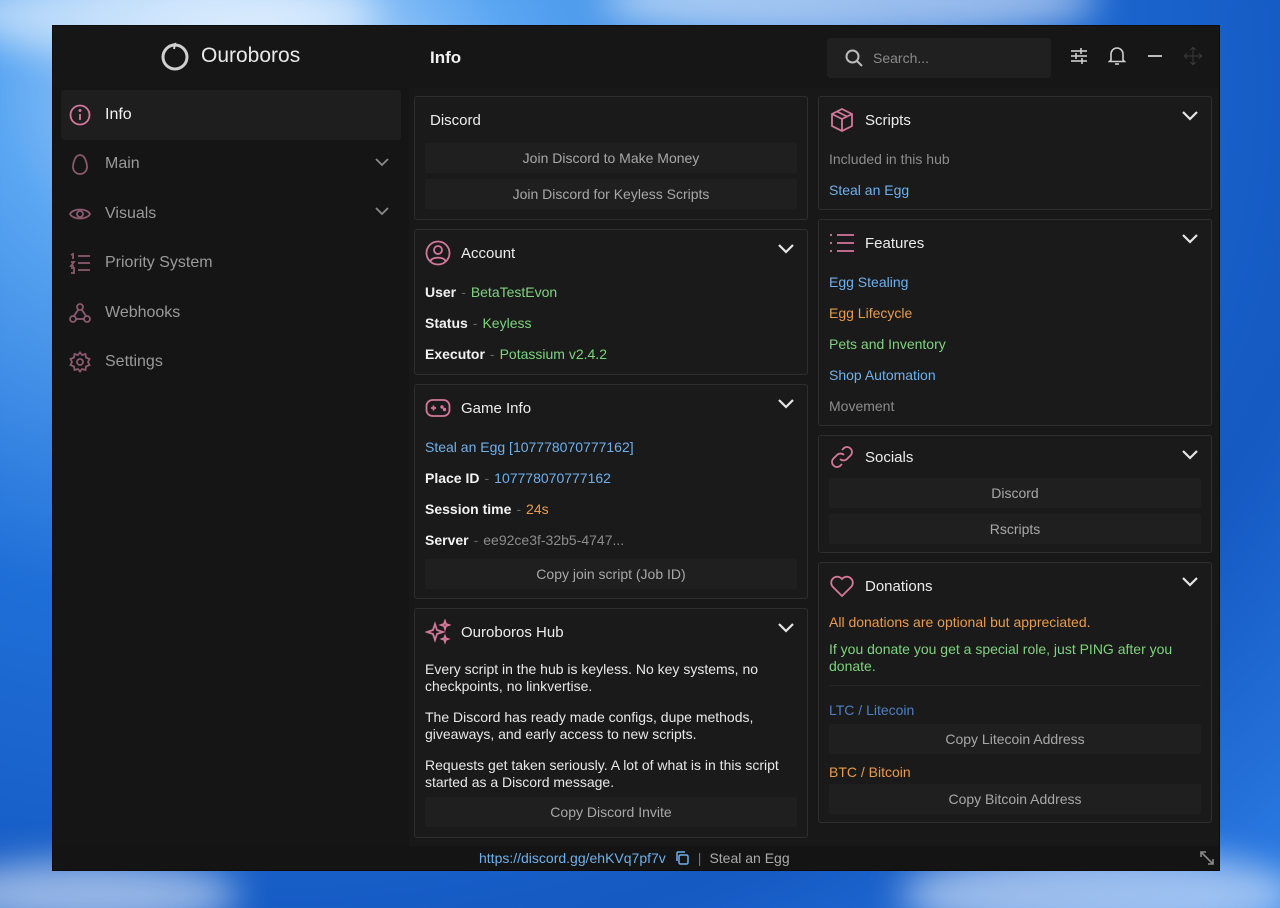  I want to click on sidebar-item-settings: Settings, so click(231, 363).